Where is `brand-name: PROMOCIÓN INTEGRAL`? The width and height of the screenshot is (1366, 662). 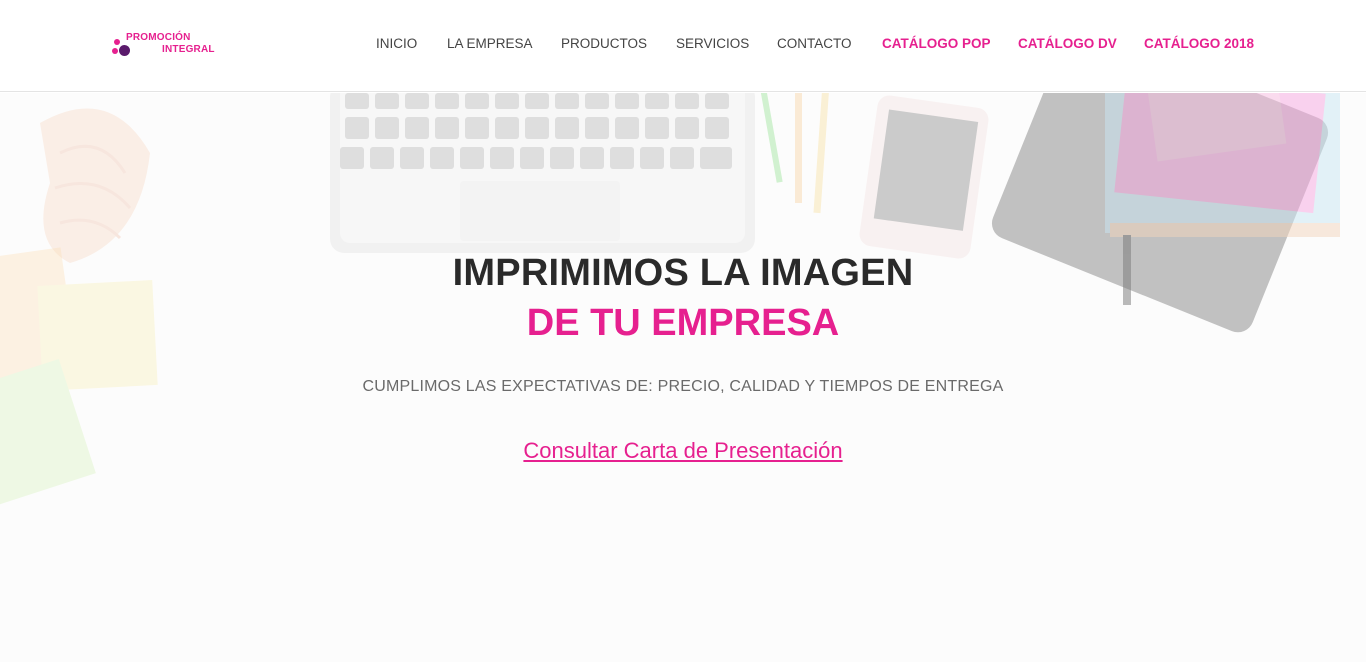
brand-name: PROMOCIÓN INTEGRAL is located at coordinates (170, 43).